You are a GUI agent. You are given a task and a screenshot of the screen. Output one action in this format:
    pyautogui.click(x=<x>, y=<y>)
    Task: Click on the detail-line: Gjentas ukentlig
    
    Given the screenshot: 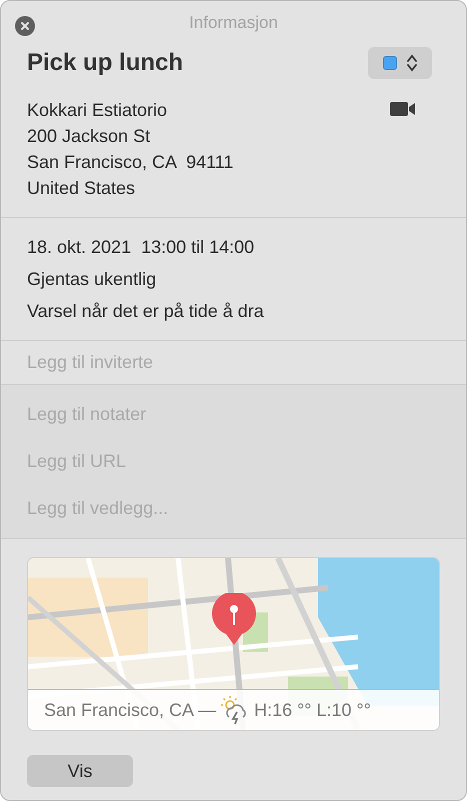 What is the action you would take?
    pyautogui.click(x=233, y=279)
    